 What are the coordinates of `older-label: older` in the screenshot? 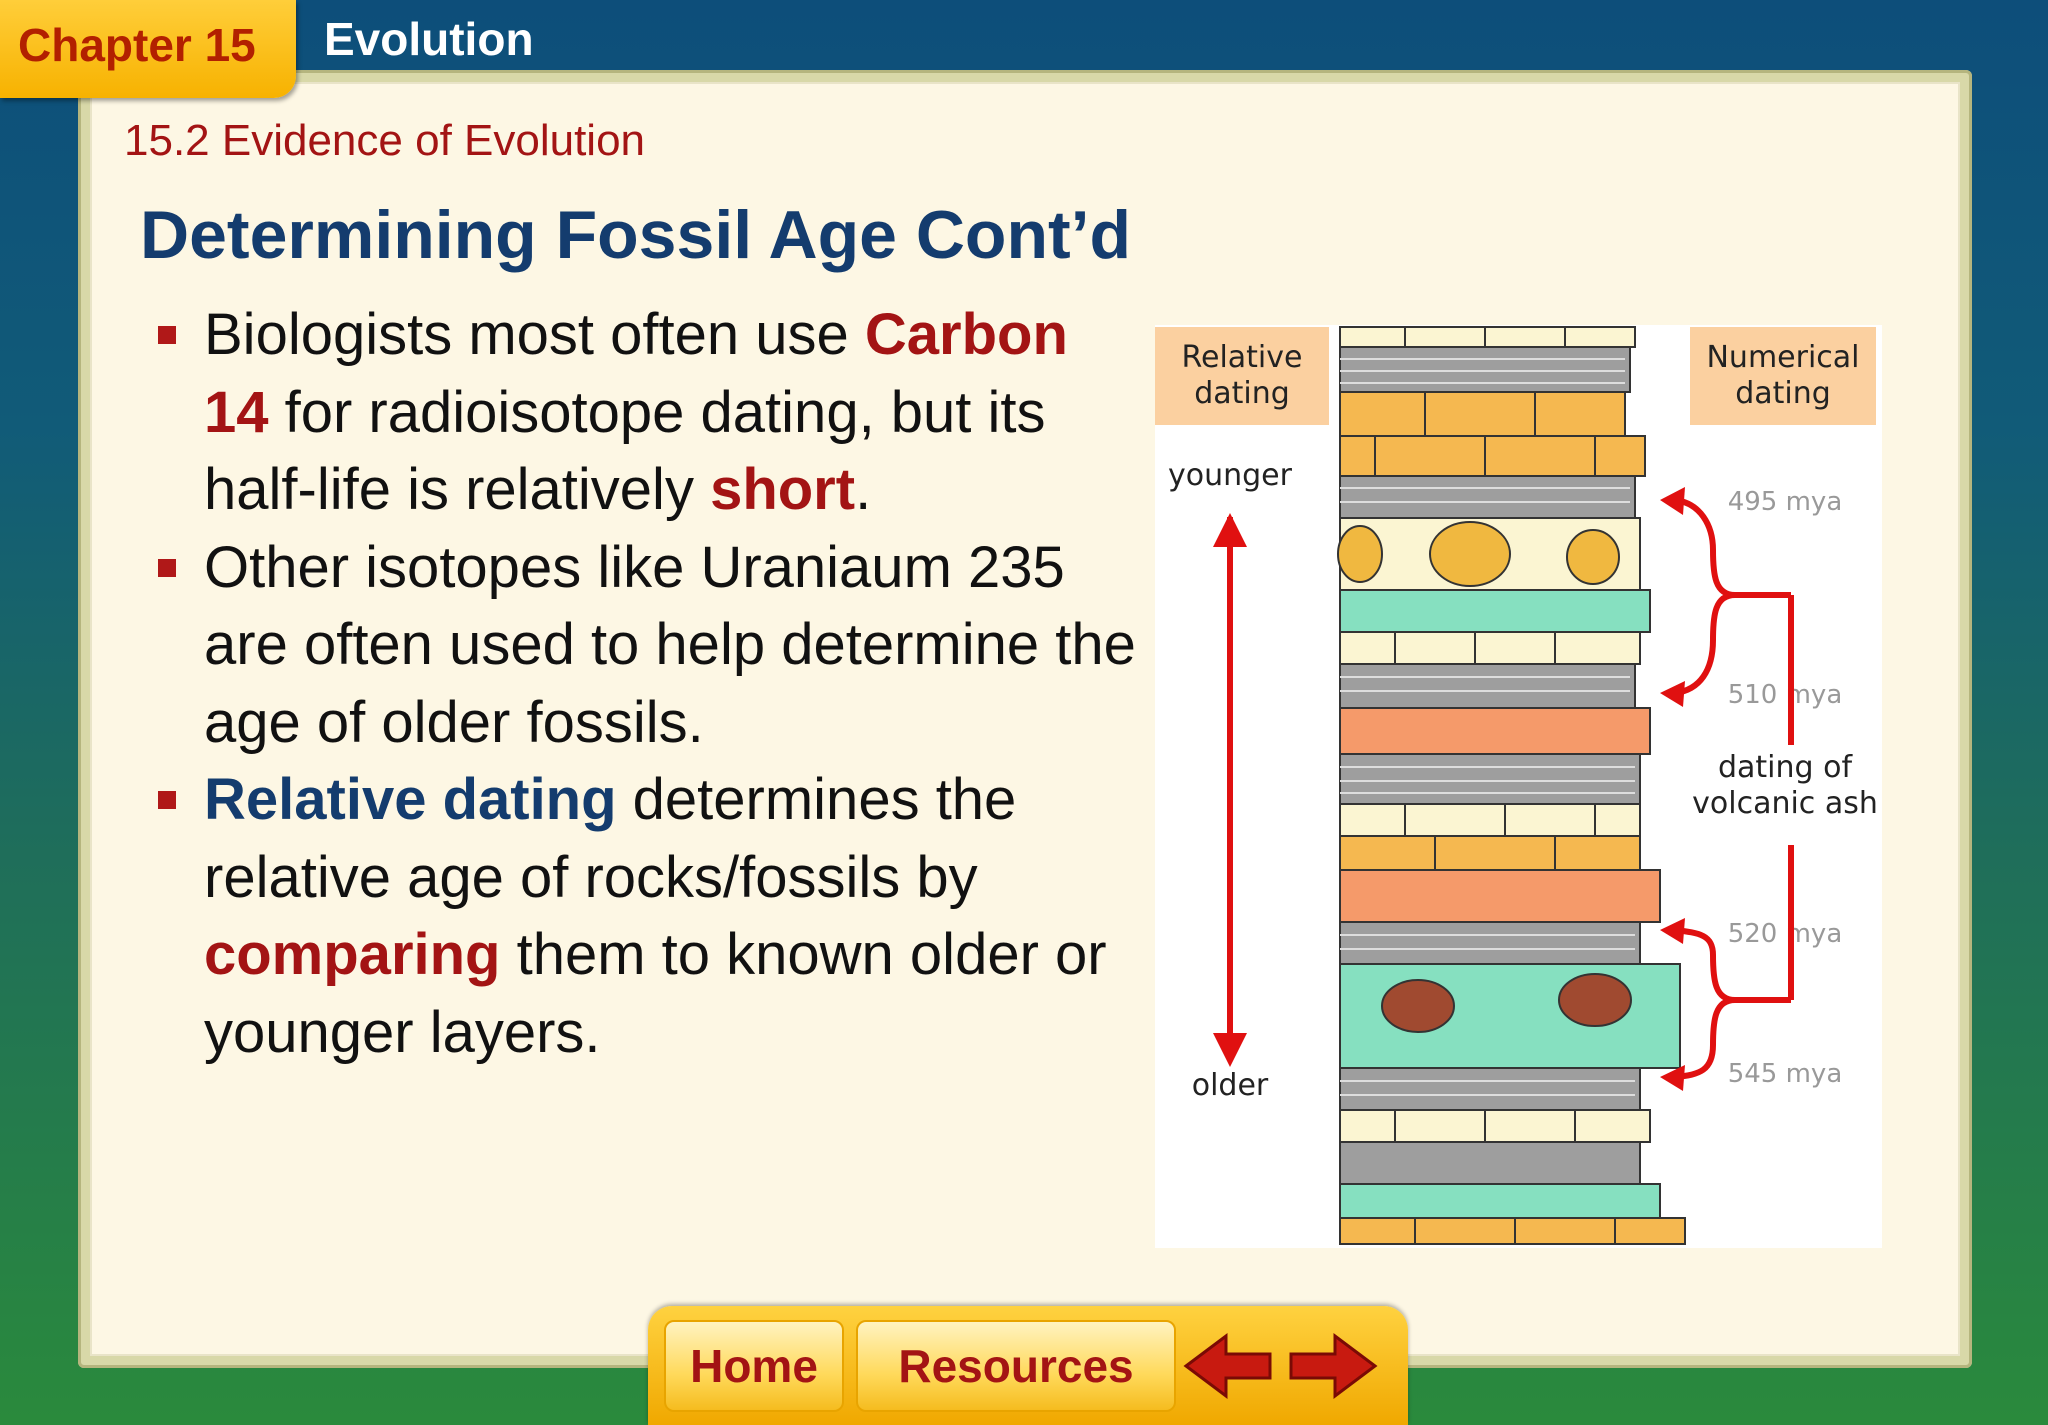 It's located at (1230, 1085).